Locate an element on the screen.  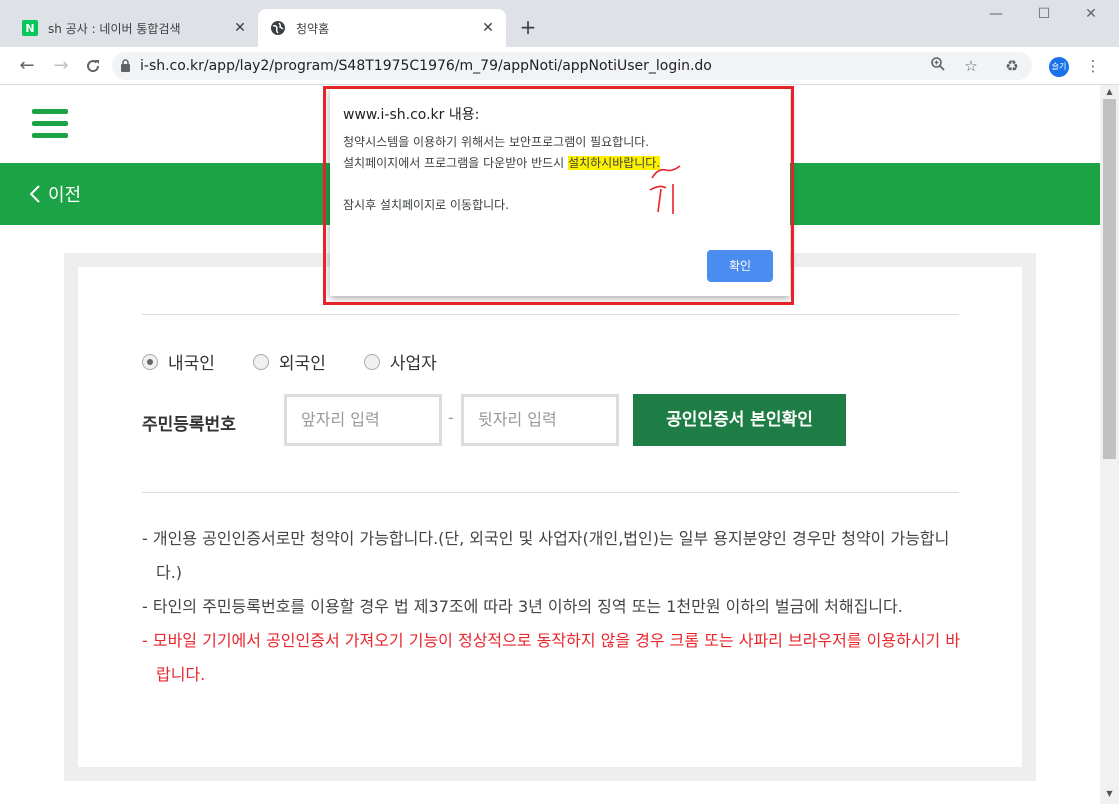
hamburger-menu-icon is located at coordinates (50, 125).